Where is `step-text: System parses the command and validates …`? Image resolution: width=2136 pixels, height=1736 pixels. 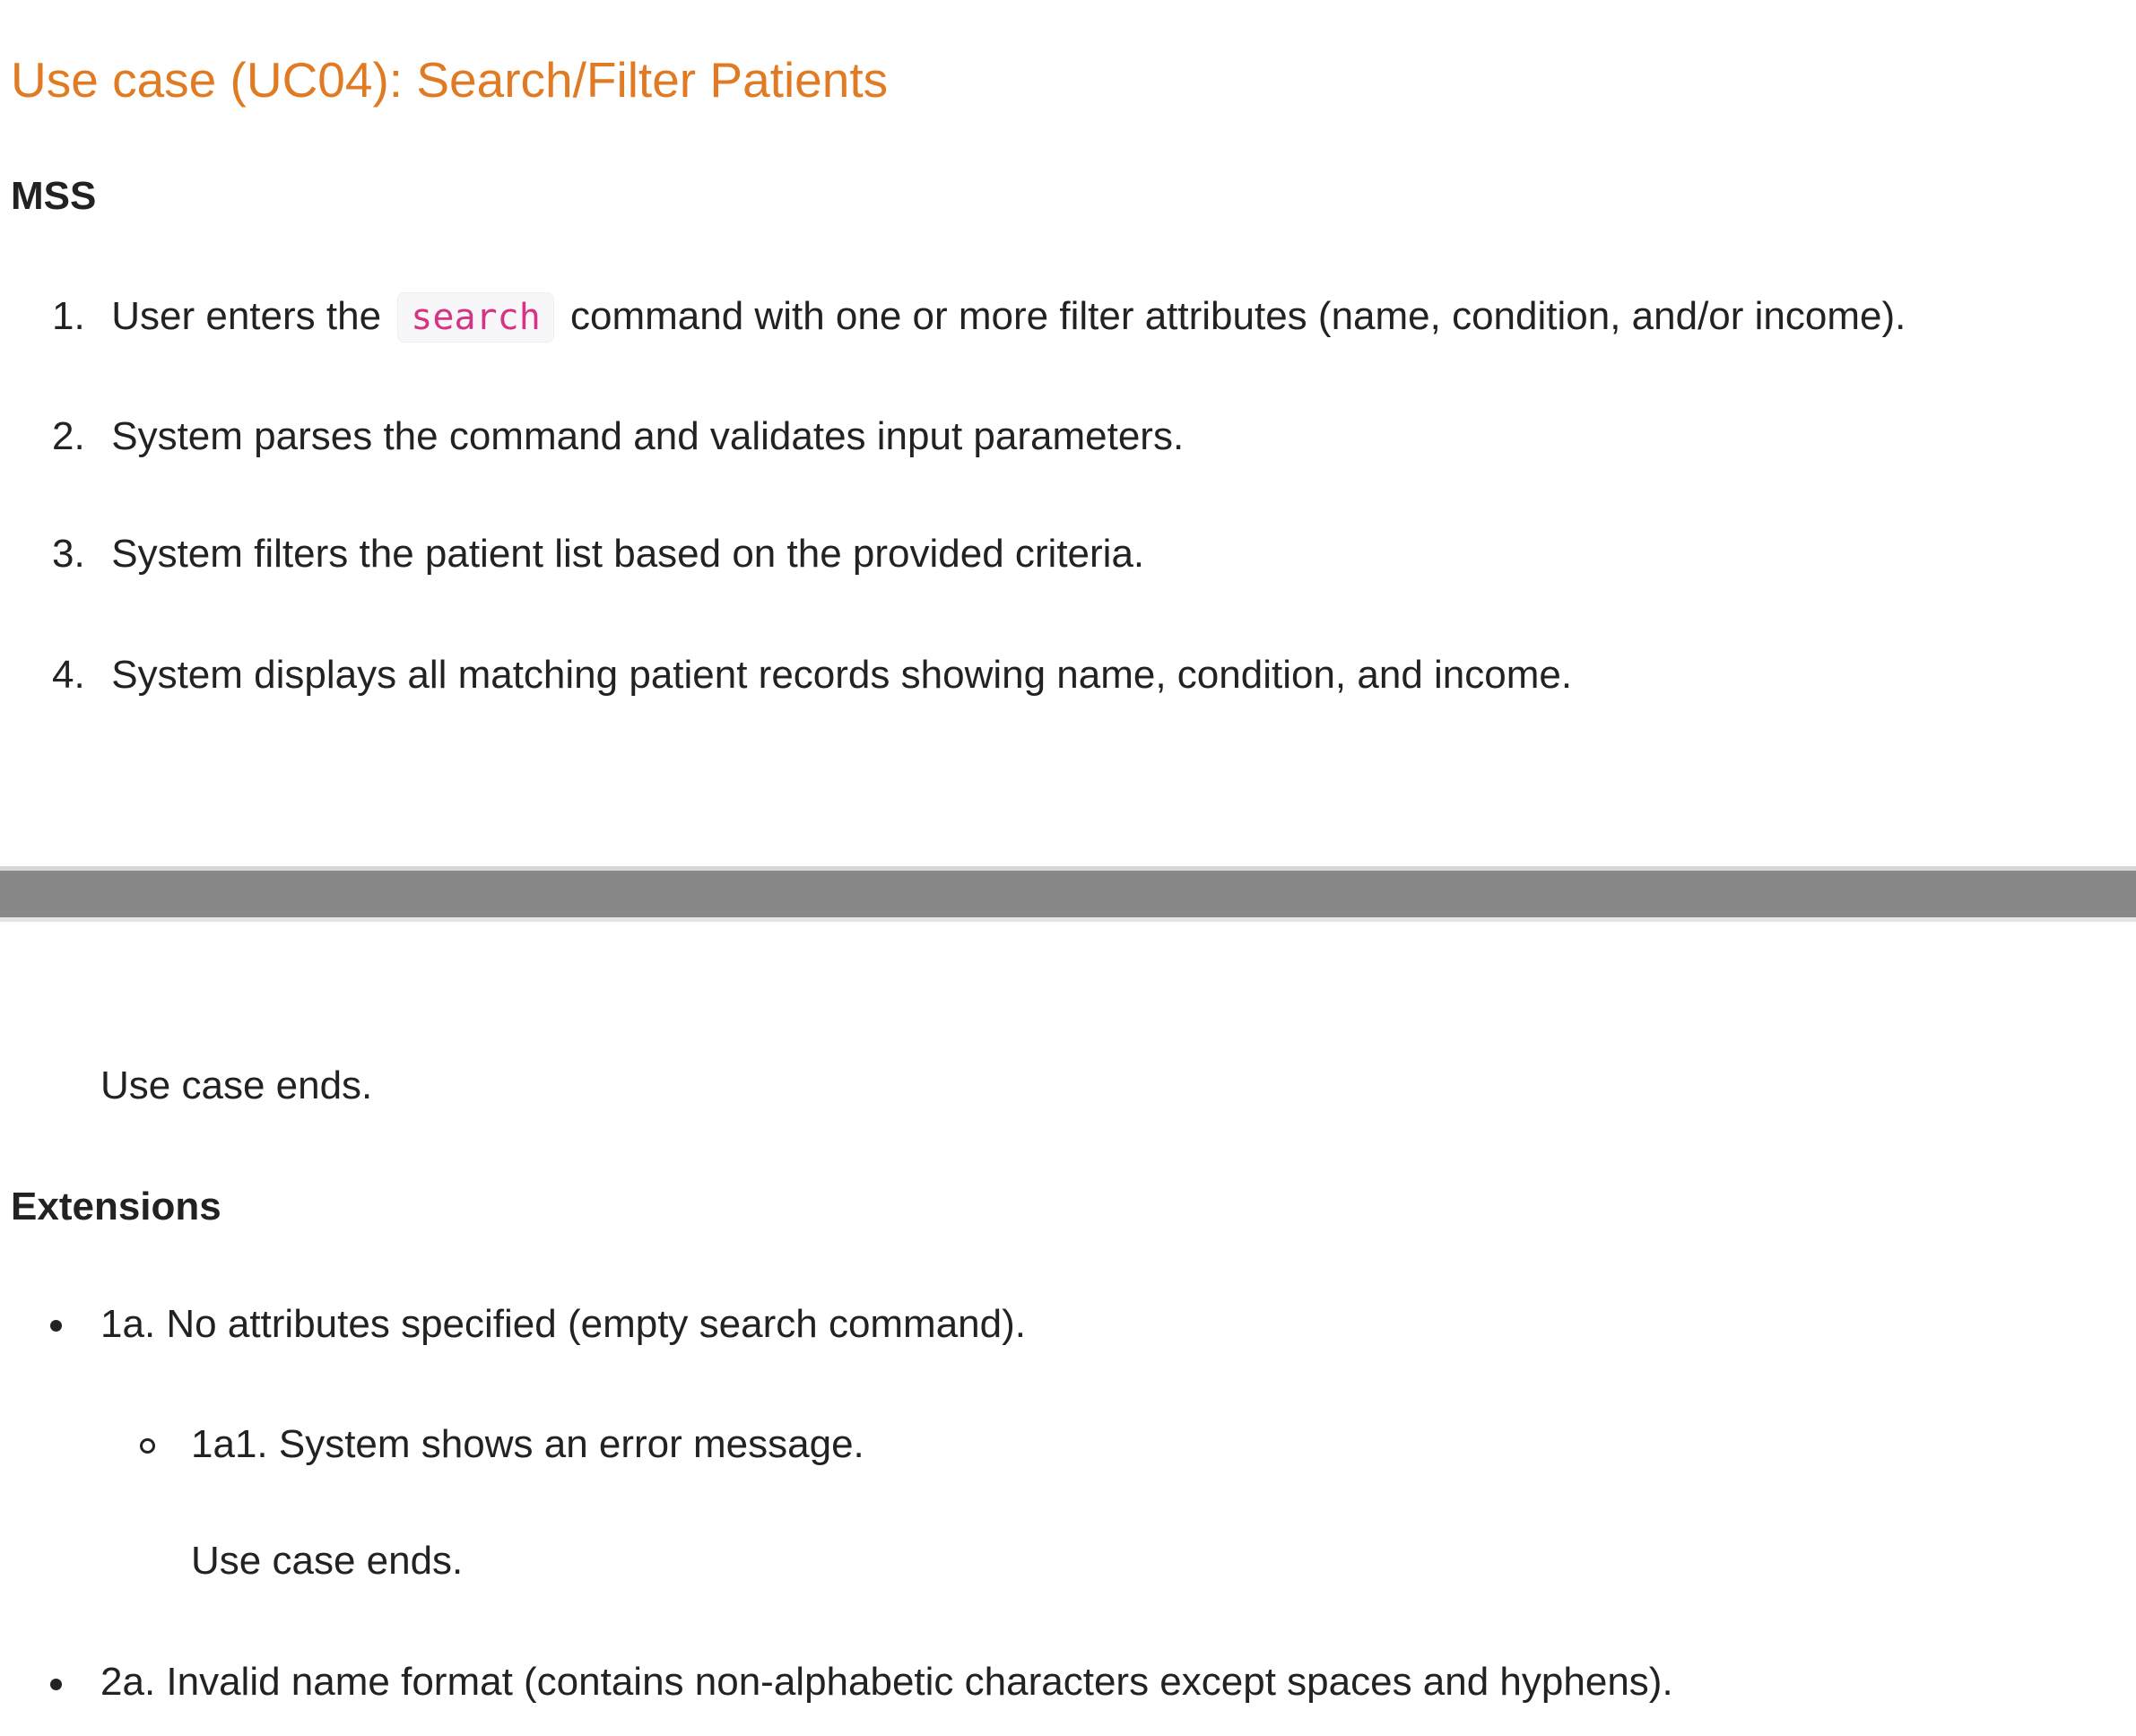 step-text: System parses the command and validates … is located at coordinates (648, 436).